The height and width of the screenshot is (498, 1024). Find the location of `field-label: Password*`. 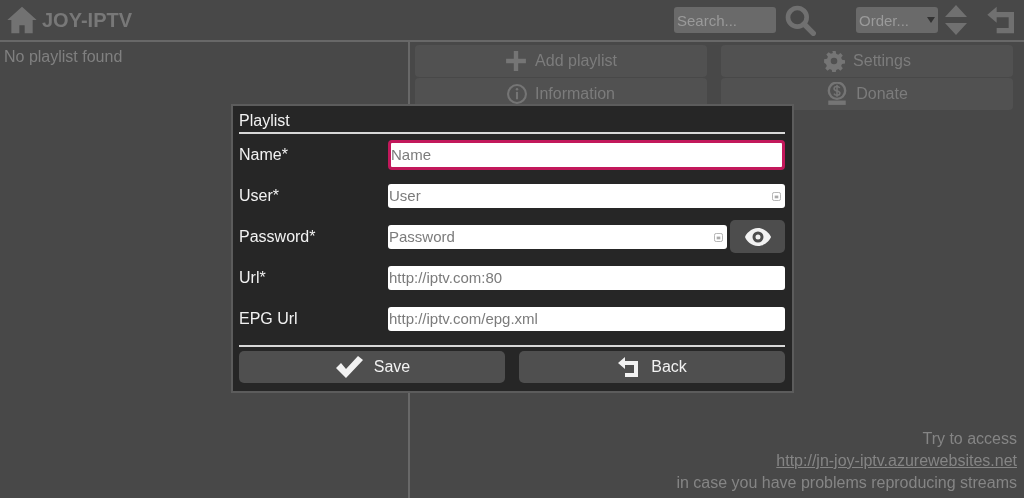

field-label: Password* is located at coordinates (278, 236).